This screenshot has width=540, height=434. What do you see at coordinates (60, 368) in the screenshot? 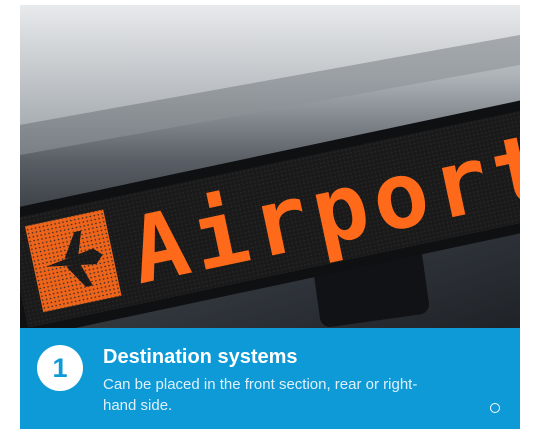
I see `number-badge: 1` at bounding box center [60, 368].